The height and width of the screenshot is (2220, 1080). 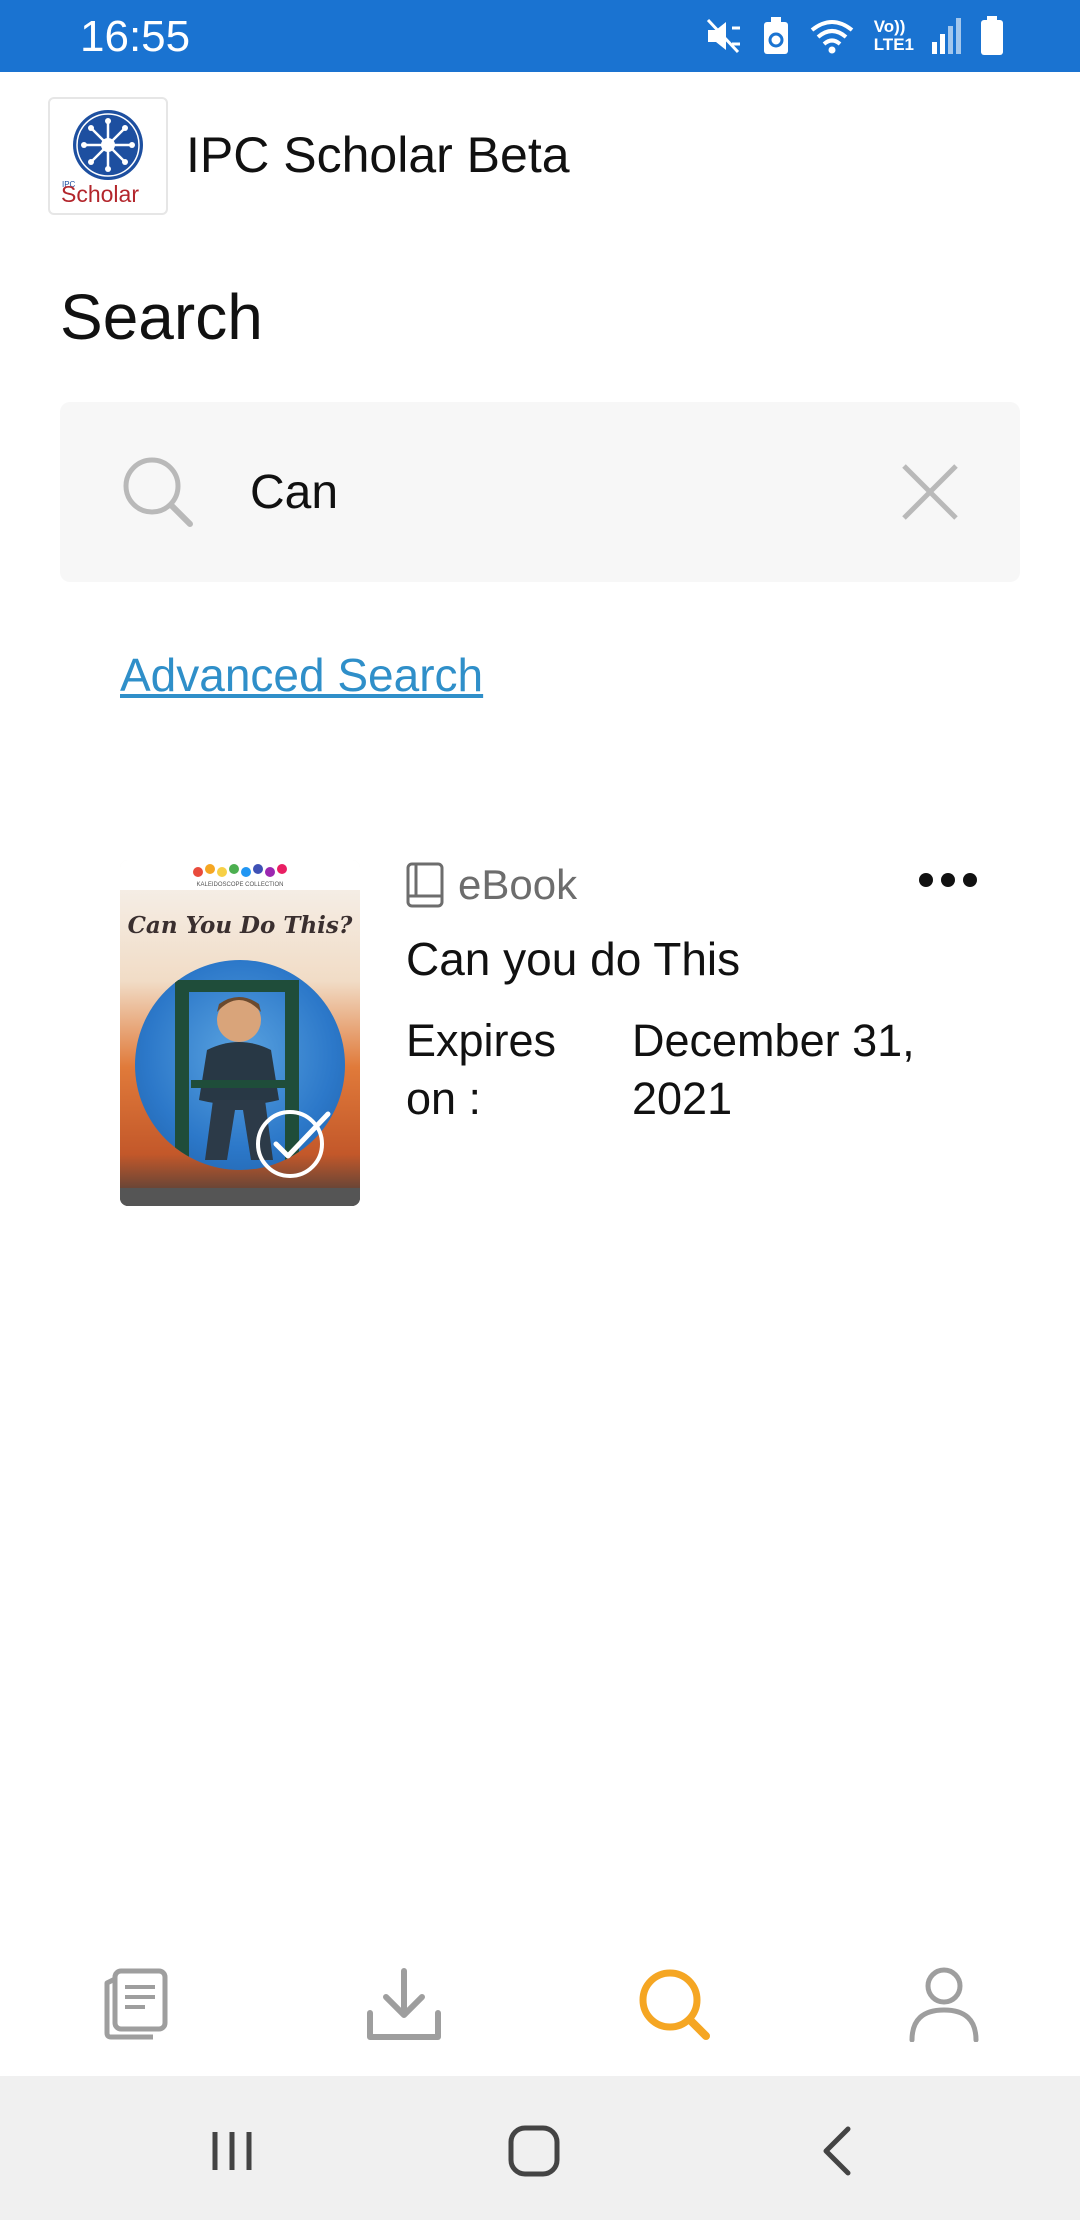 What do you see at coordinates (301, 675) in the screenshot?
I see `advanced-search-link: Advanced Search` at bounding box center [301, 675].